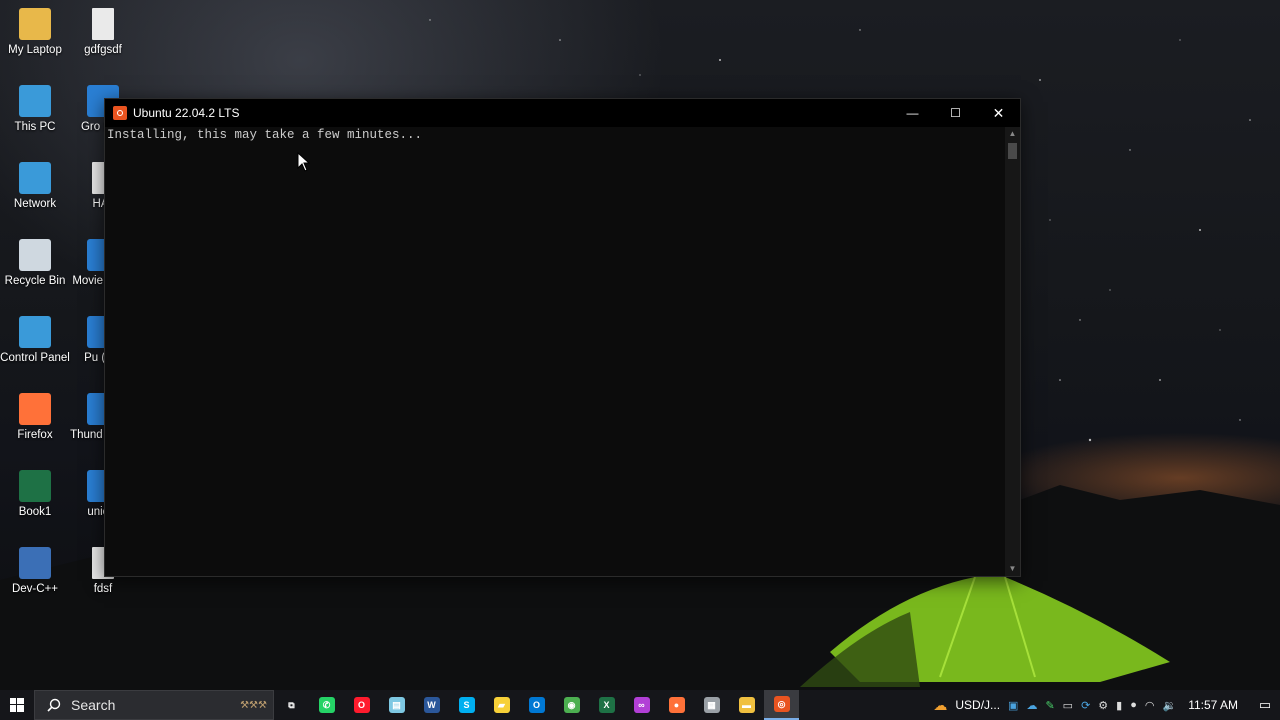 This screenshot has width=1280, height=720. What do you see at coordinates (35, 332) in the screenshot?
I see `control-panel-icon` at bounding box center [35, 332].